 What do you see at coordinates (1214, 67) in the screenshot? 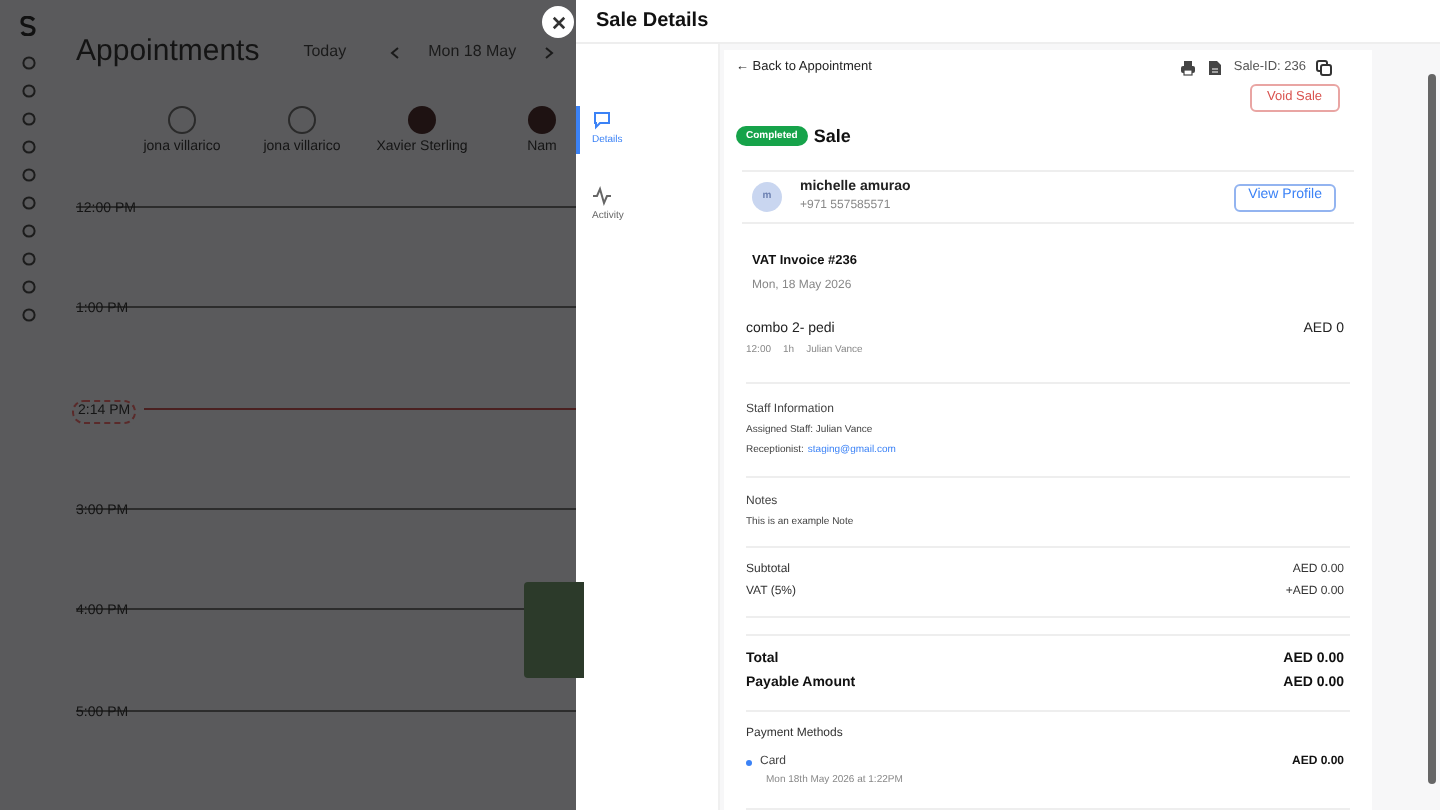
I see `document-icon` at bounding box center [1214, 67].